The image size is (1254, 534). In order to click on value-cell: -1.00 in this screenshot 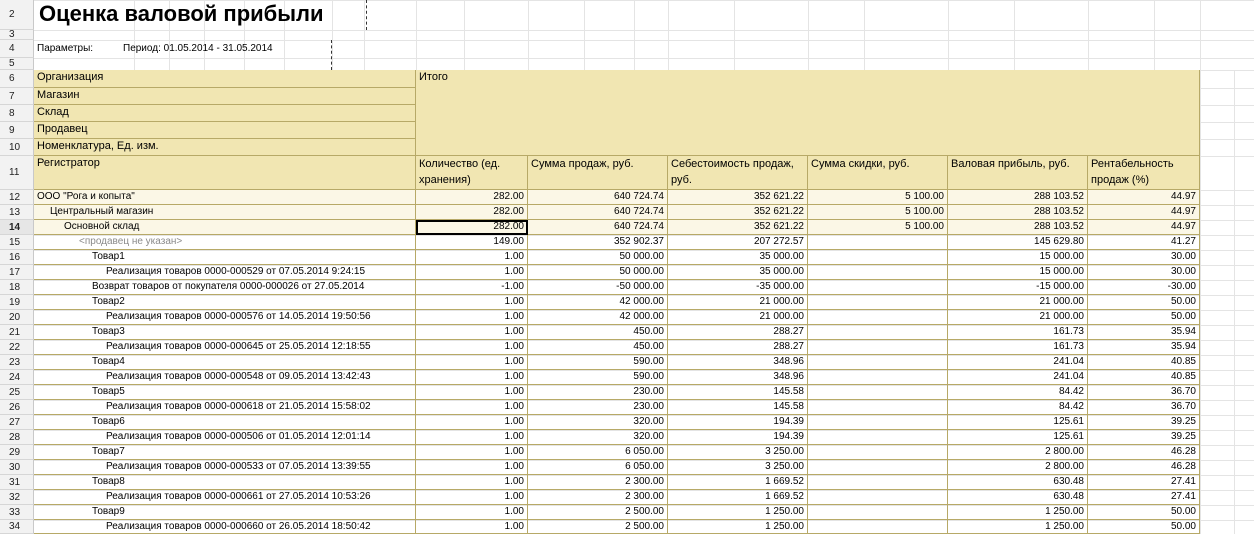, I will do `click(472, 287)`.